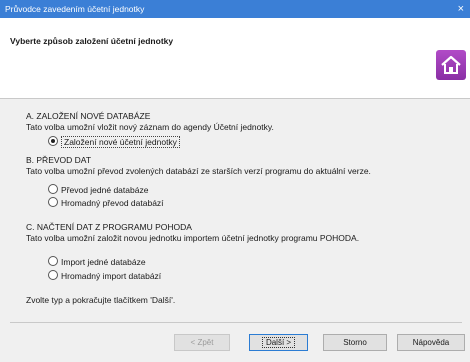 This screenshot has height=362, width=470. Describe the element at coordinates (53, 141) in the screenshot. I see `radio-selected-icon` at that location.